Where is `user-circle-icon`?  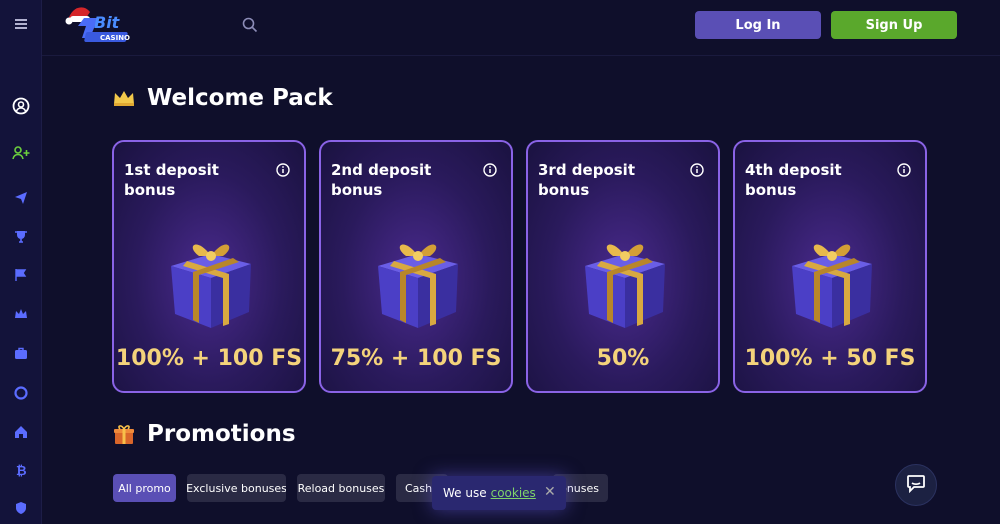
user-circle-icon is located at coordinates (21, 106).